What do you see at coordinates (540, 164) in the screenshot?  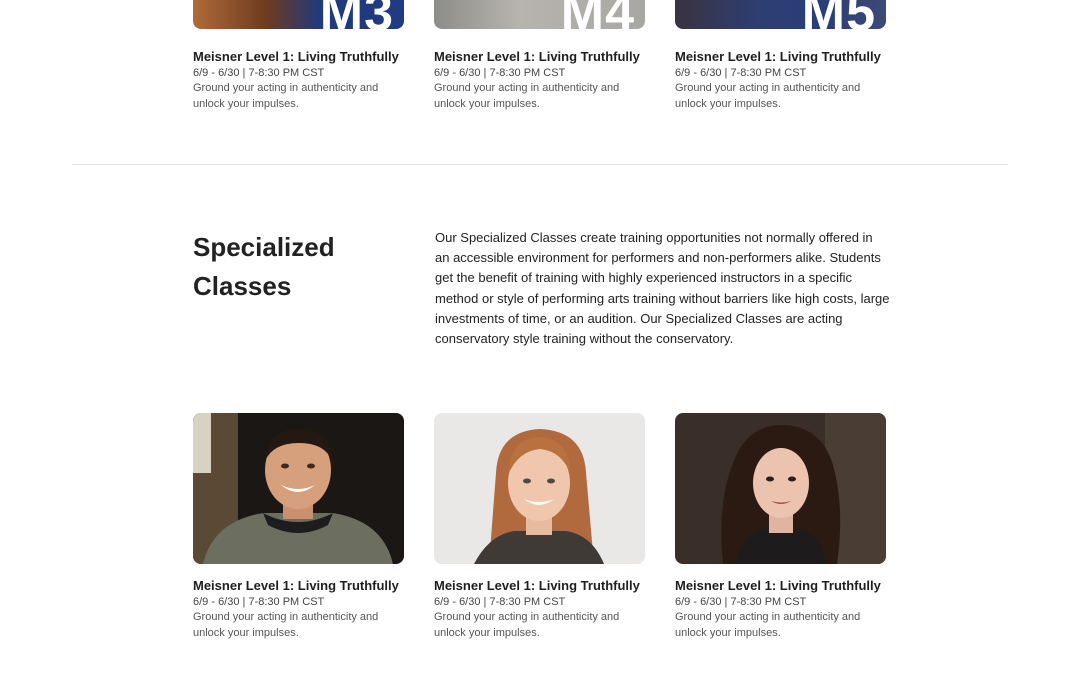 I see `section-divider` at bounding box center [540, 164].